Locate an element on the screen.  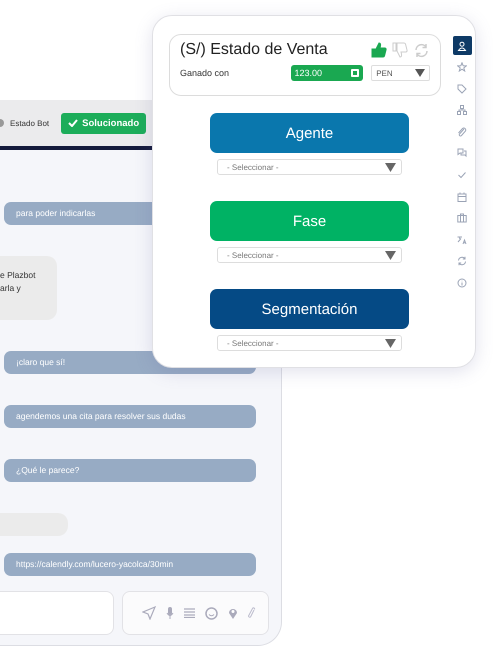
emoji-icon is located at coordinates (211, 613).